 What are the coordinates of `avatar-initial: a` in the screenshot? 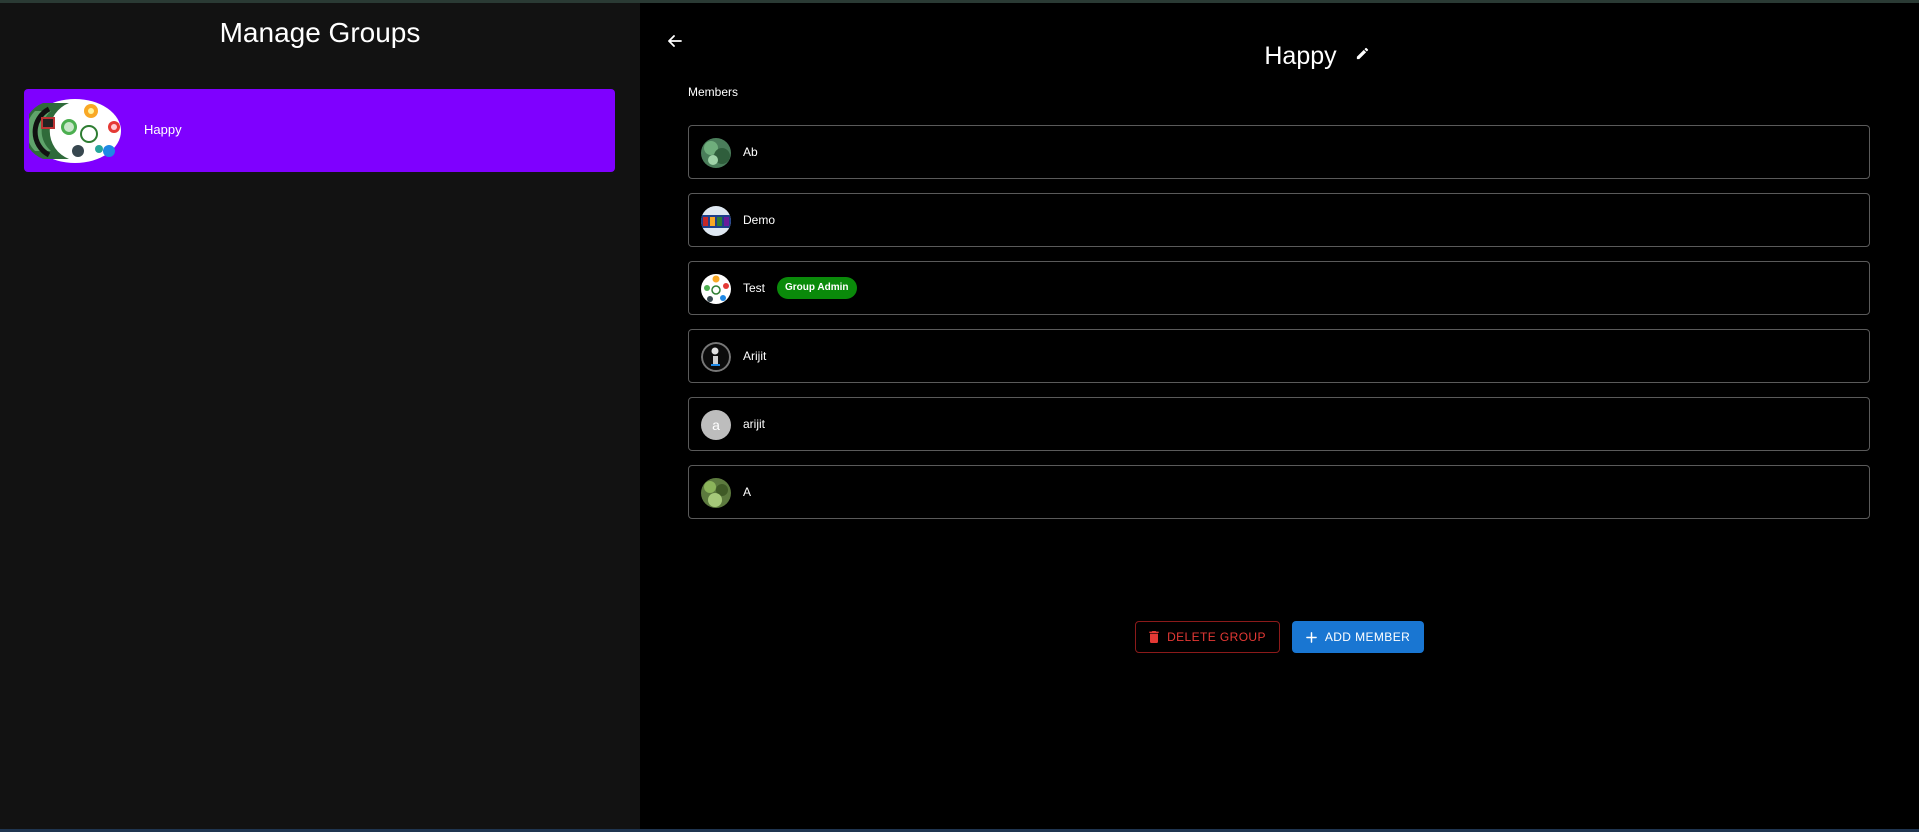 It's located at (716, 425).